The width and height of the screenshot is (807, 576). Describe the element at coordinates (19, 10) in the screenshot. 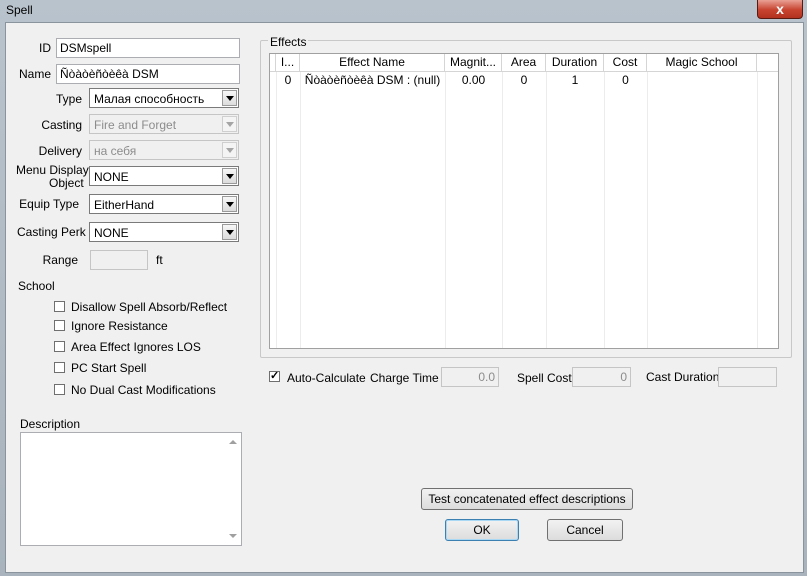

I see `window-title: Spell` at that location.